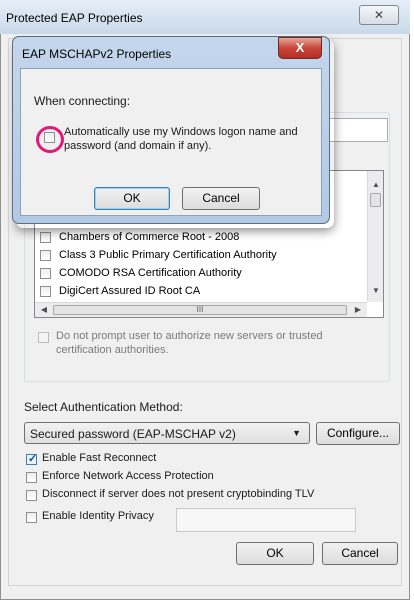 This screenshot has height=602, width=414. I want to click on dont-prompt-label-line2: certification authorities., so click(112, 350).